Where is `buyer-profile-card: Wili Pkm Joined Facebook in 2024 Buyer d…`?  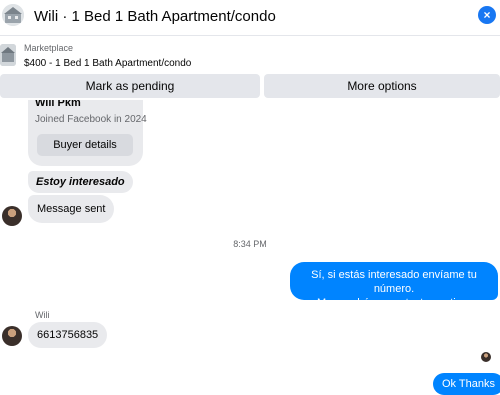 buyer-profile-card: Wili Pkm Joined Facebook in 2024 Buyer d… is located at coordinates (87, 133).